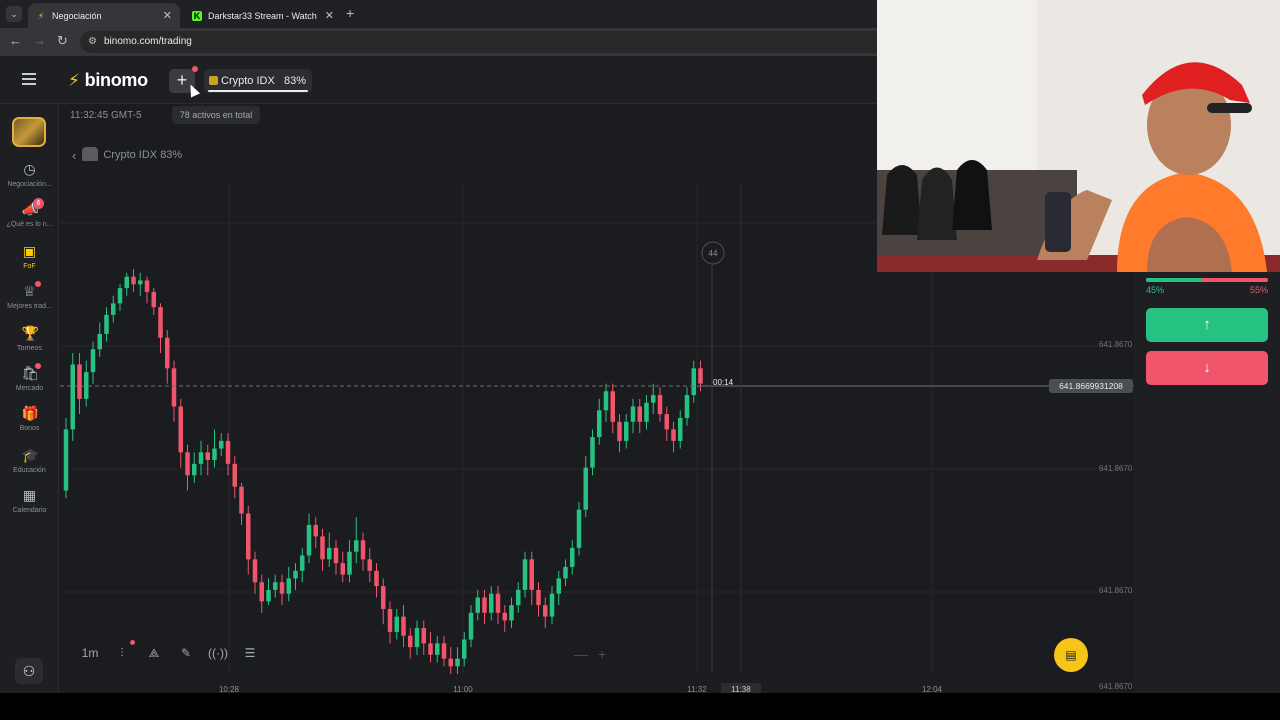  Describe the element at coordinates (581, 654) in the screenshot. I see `zoom-out-icon: —` at that location.